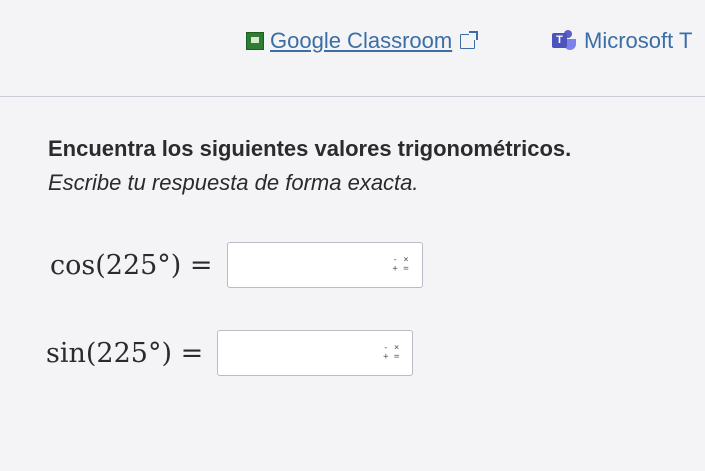 This screenshot has width=705, height=471. I want to click on microsoft-teams-link: T Microsoft T, so click(622, 41).